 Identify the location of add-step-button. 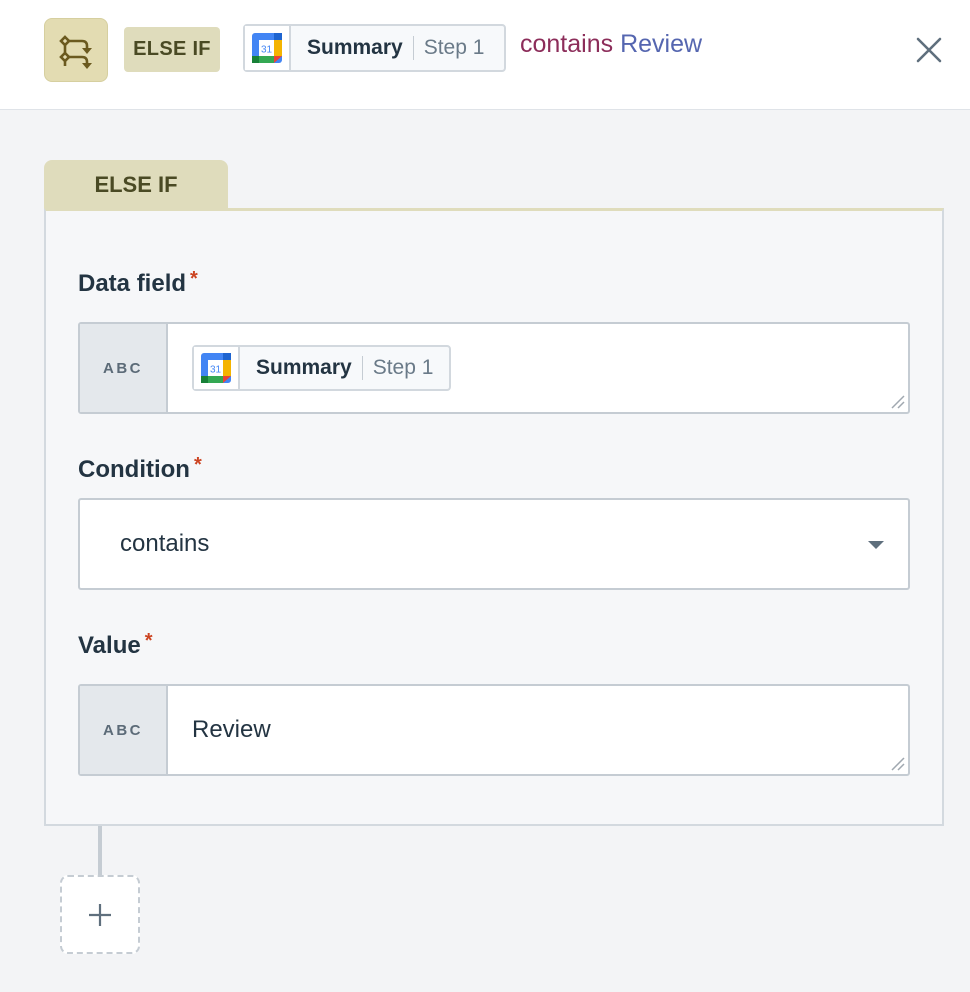
(100, 914).